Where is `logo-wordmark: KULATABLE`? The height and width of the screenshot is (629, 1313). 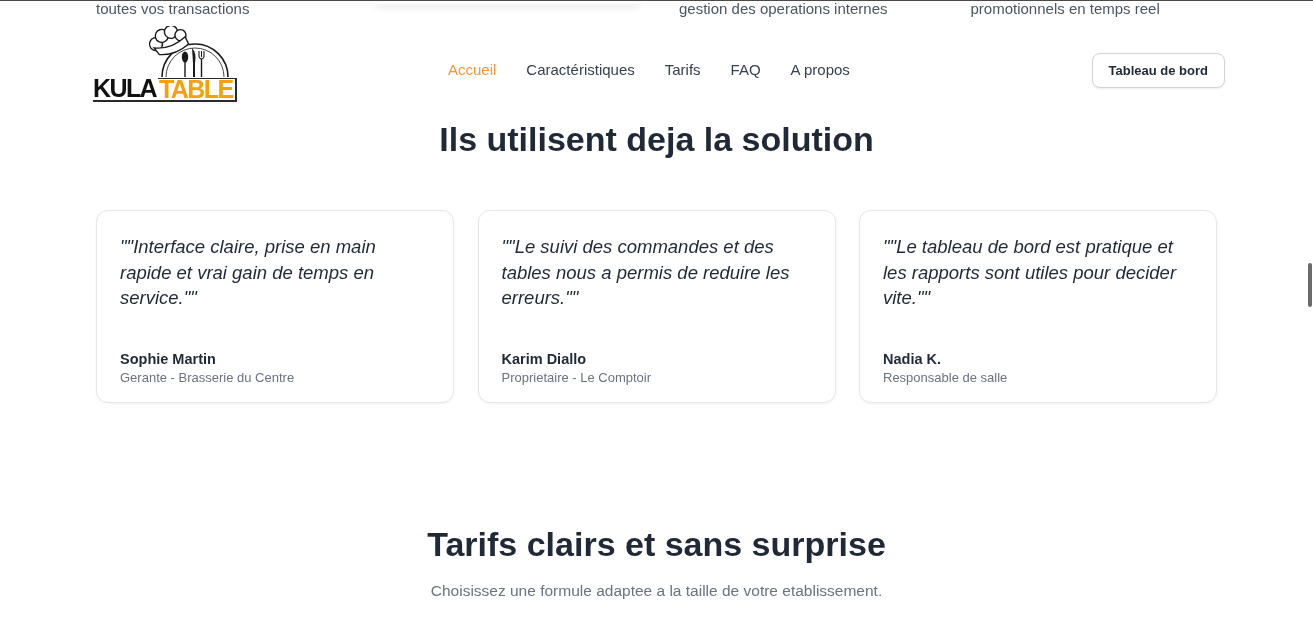 logo-wordmark: KULATABLE is located at coordinates (165, 89).